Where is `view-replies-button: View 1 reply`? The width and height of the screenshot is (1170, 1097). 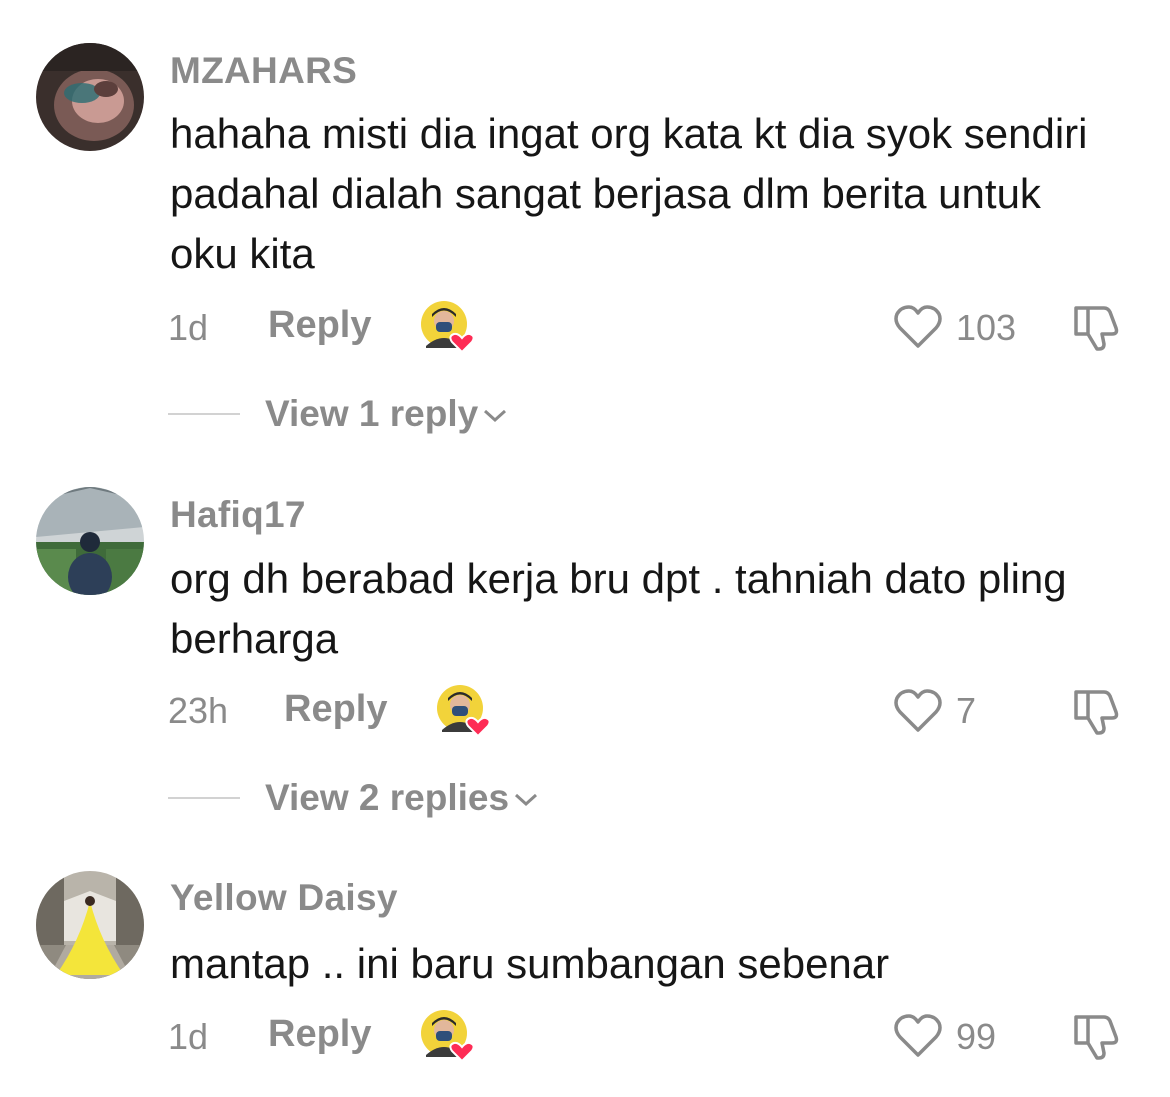
view-replies-button: View 1 reply is located at coordinates (386, 414).